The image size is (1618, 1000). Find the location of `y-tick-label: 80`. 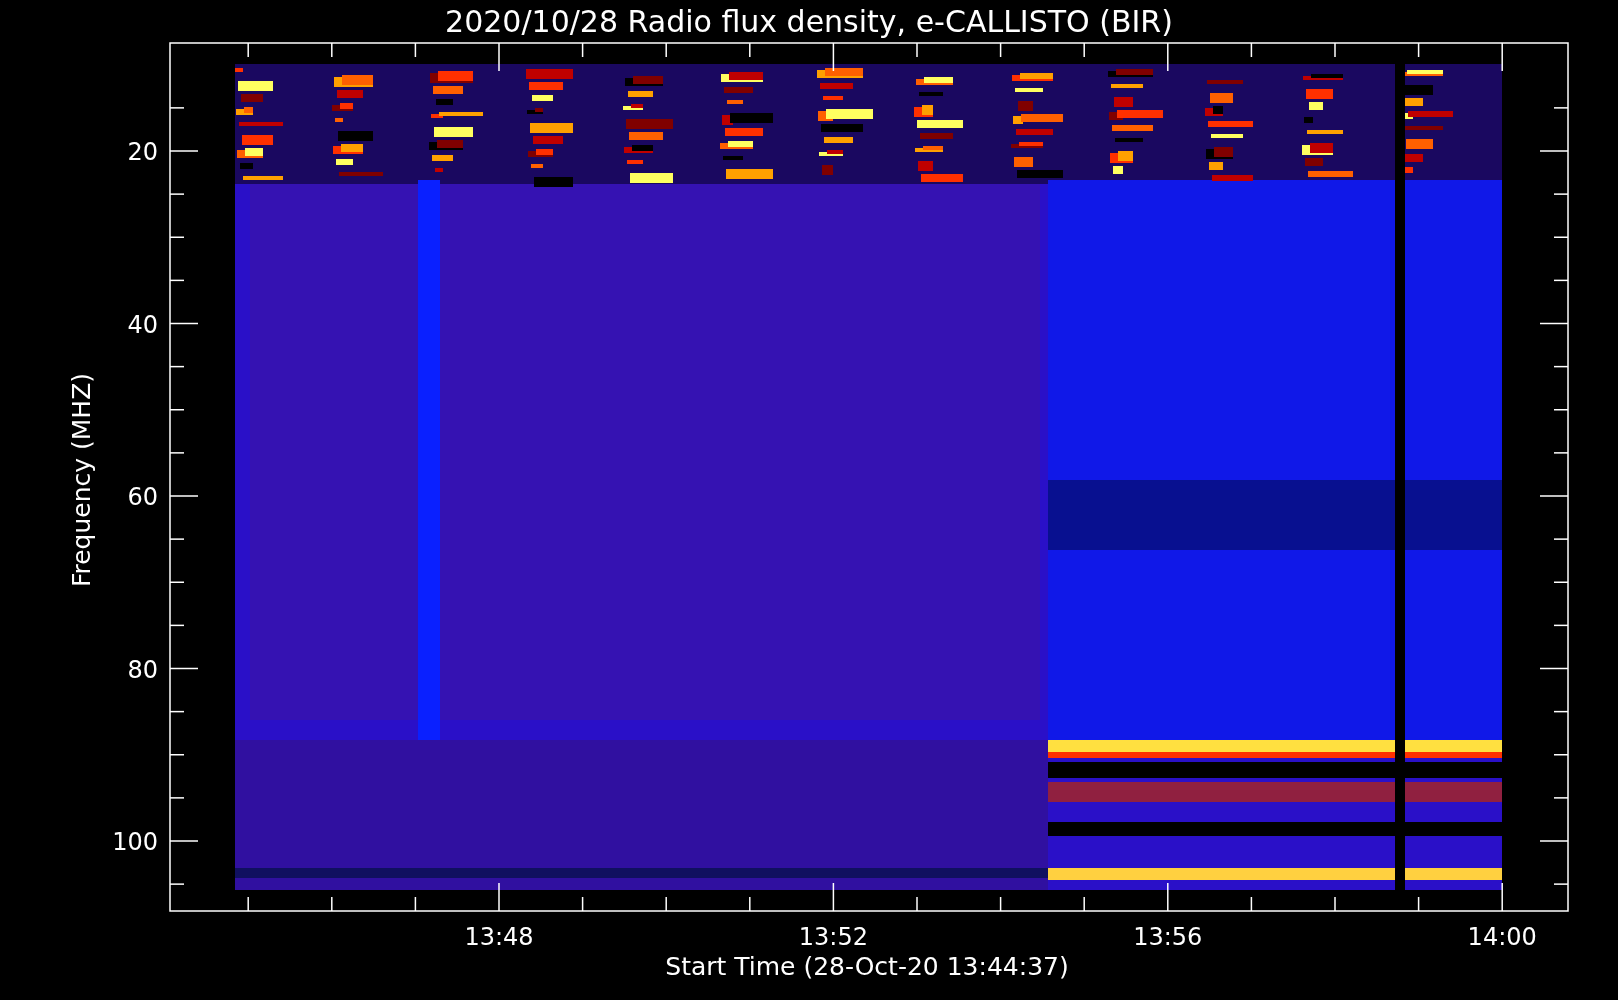

y-tick-label: 80 is located at coordinates (142, 669).